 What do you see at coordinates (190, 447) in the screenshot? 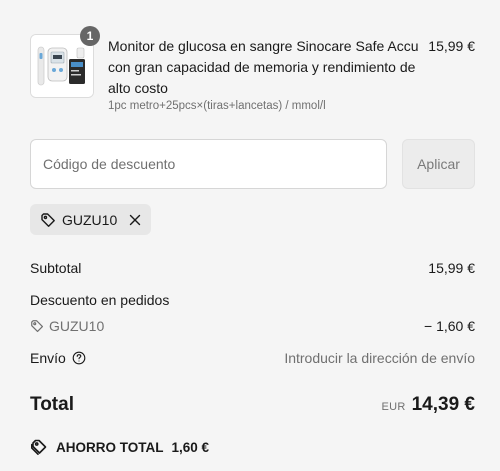
I see `savings-value: 1,60 €` at bounding box center [190, 447].